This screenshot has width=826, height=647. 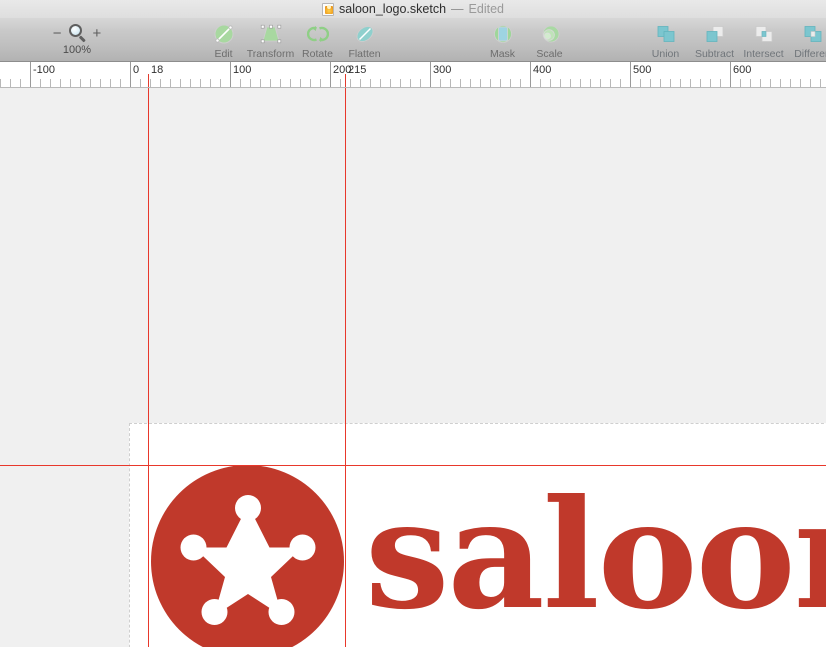 What do you see at coordinates (807, 40) in the screenshot?
I see `difference-button: Differen` at bounding box center [807, 40].